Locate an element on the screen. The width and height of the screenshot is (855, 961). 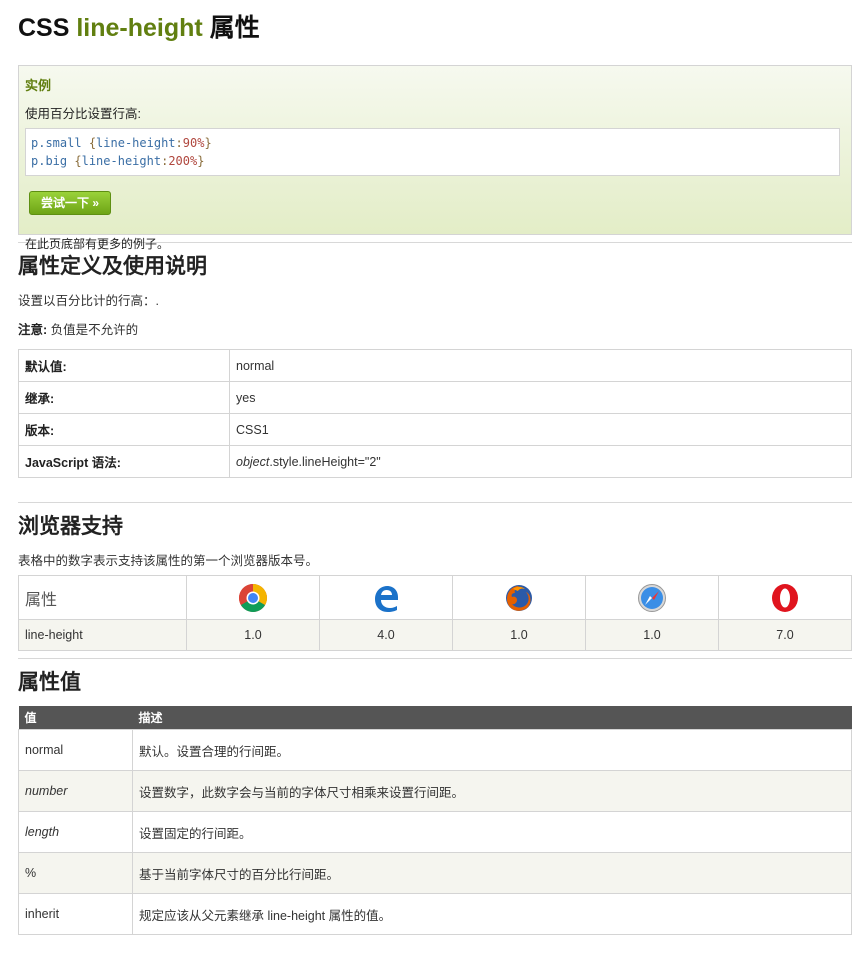
table-row: 继承: yes is located at coordinates (435, 397).